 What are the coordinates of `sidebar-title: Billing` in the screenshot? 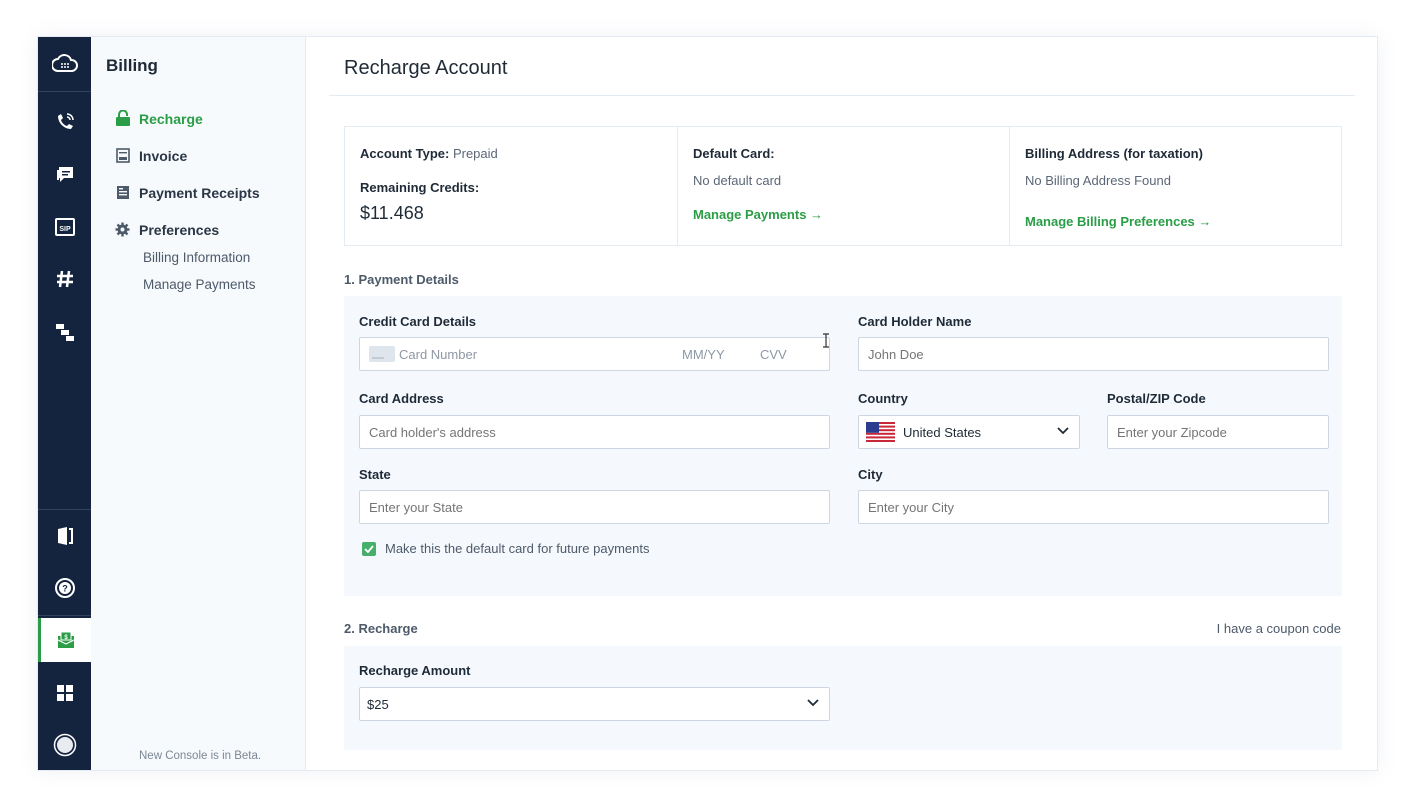 It's located at (132, 65).